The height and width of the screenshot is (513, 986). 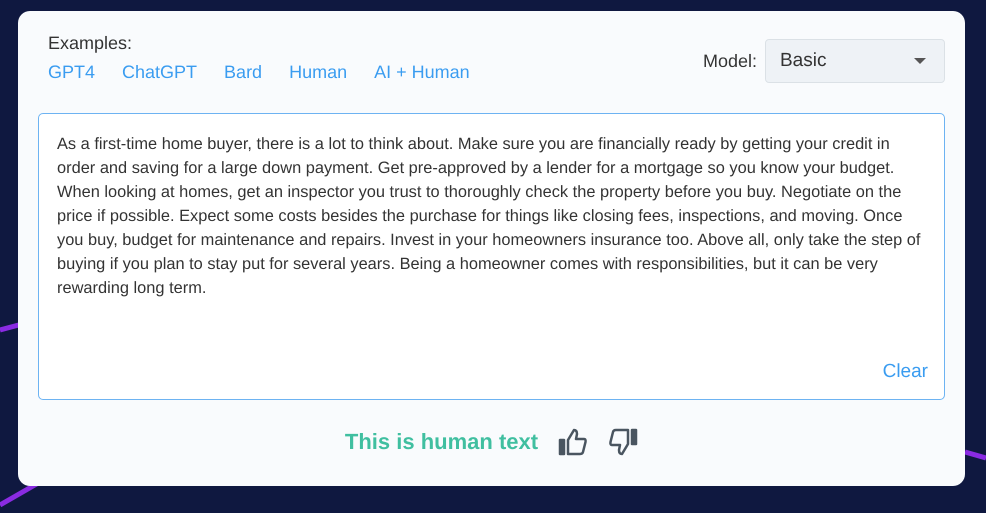 I want to click on result-text: This is human text, so click(x=441, y=442).